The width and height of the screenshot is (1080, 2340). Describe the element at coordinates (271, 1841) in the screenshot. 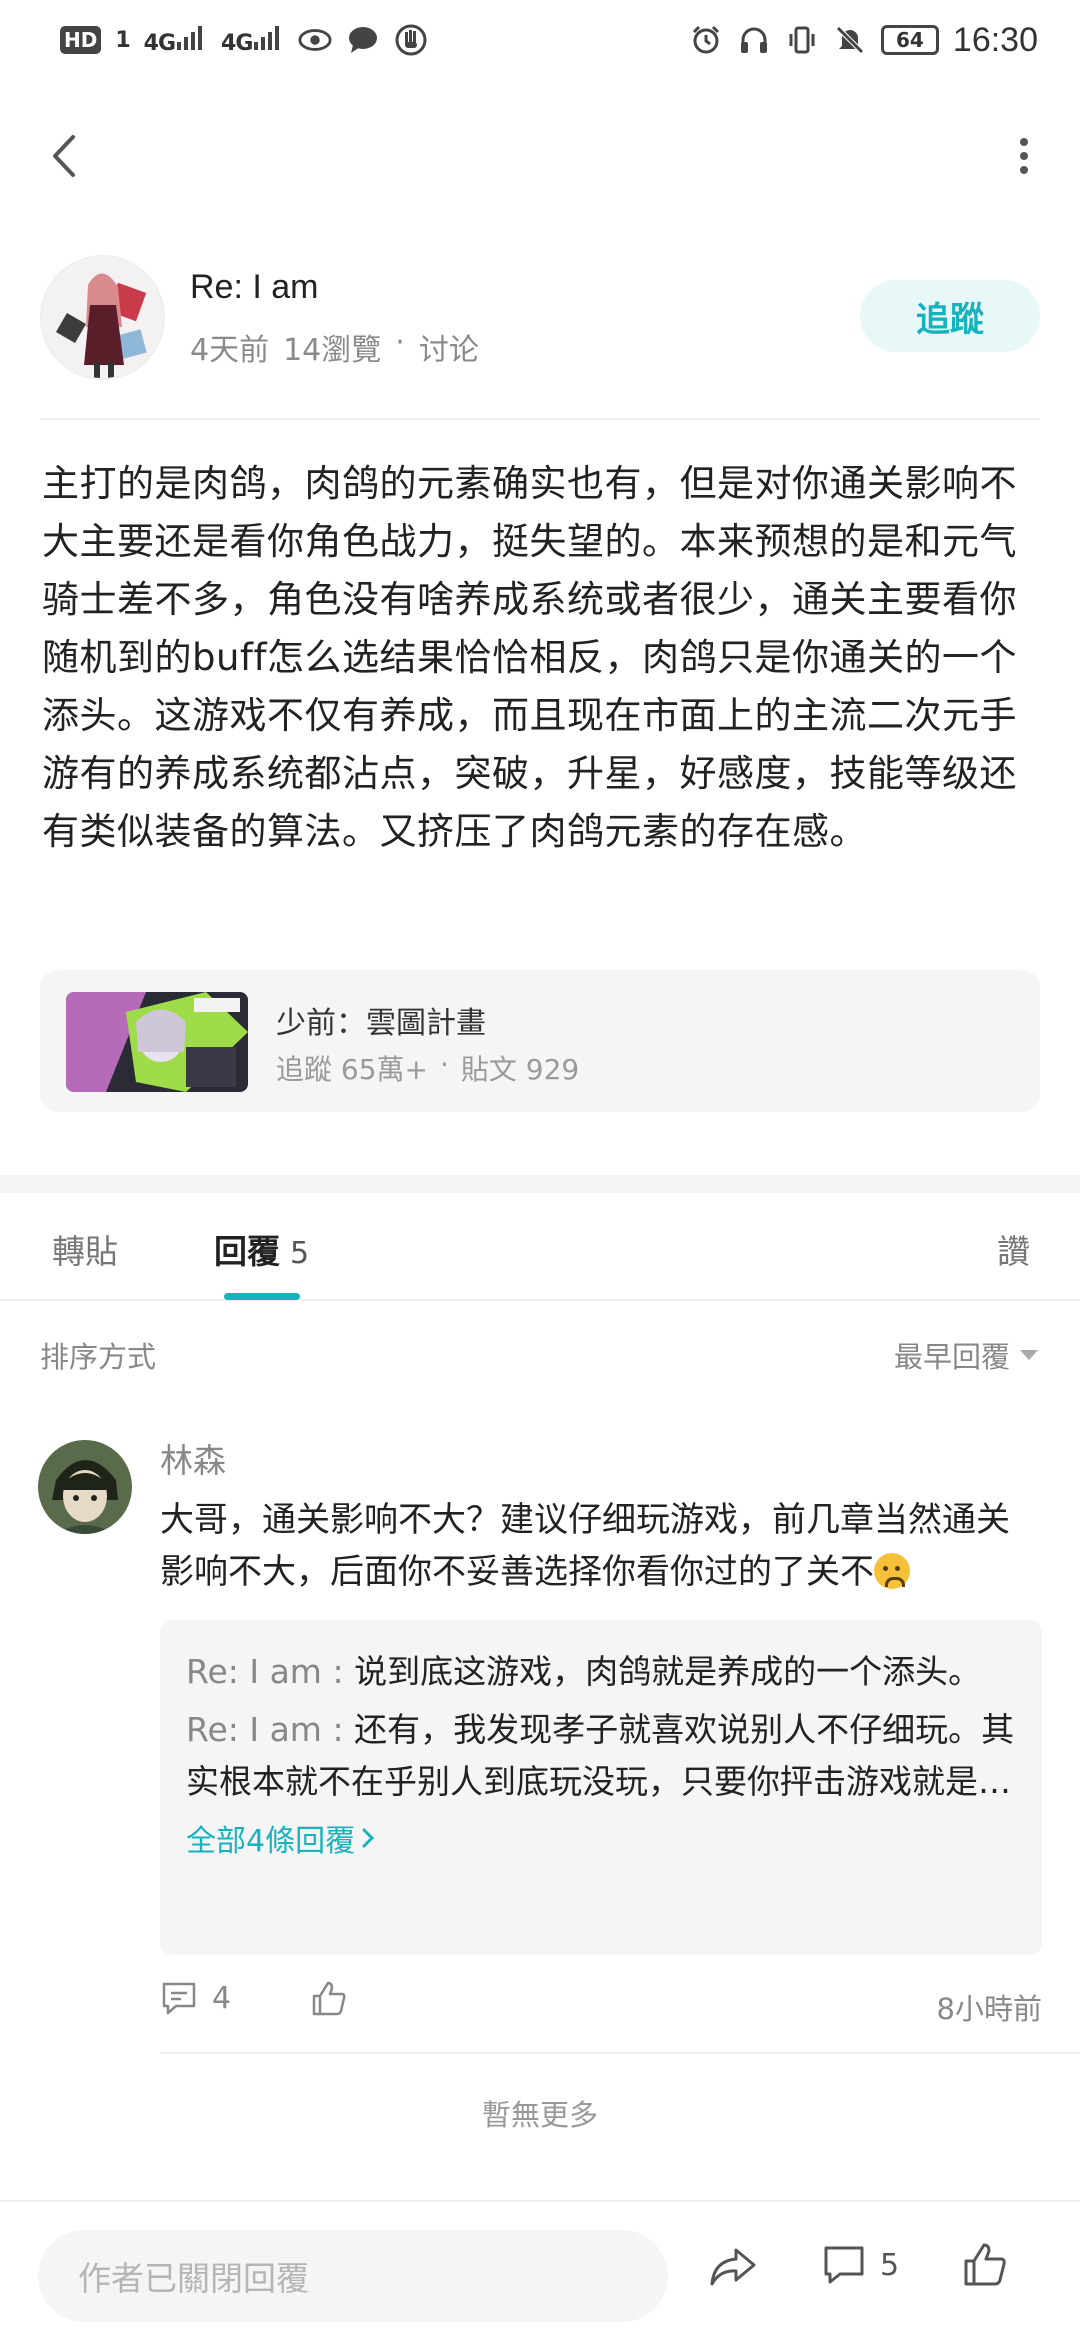

I see `view-all-replies-label: 全部4條回覆` at that location.